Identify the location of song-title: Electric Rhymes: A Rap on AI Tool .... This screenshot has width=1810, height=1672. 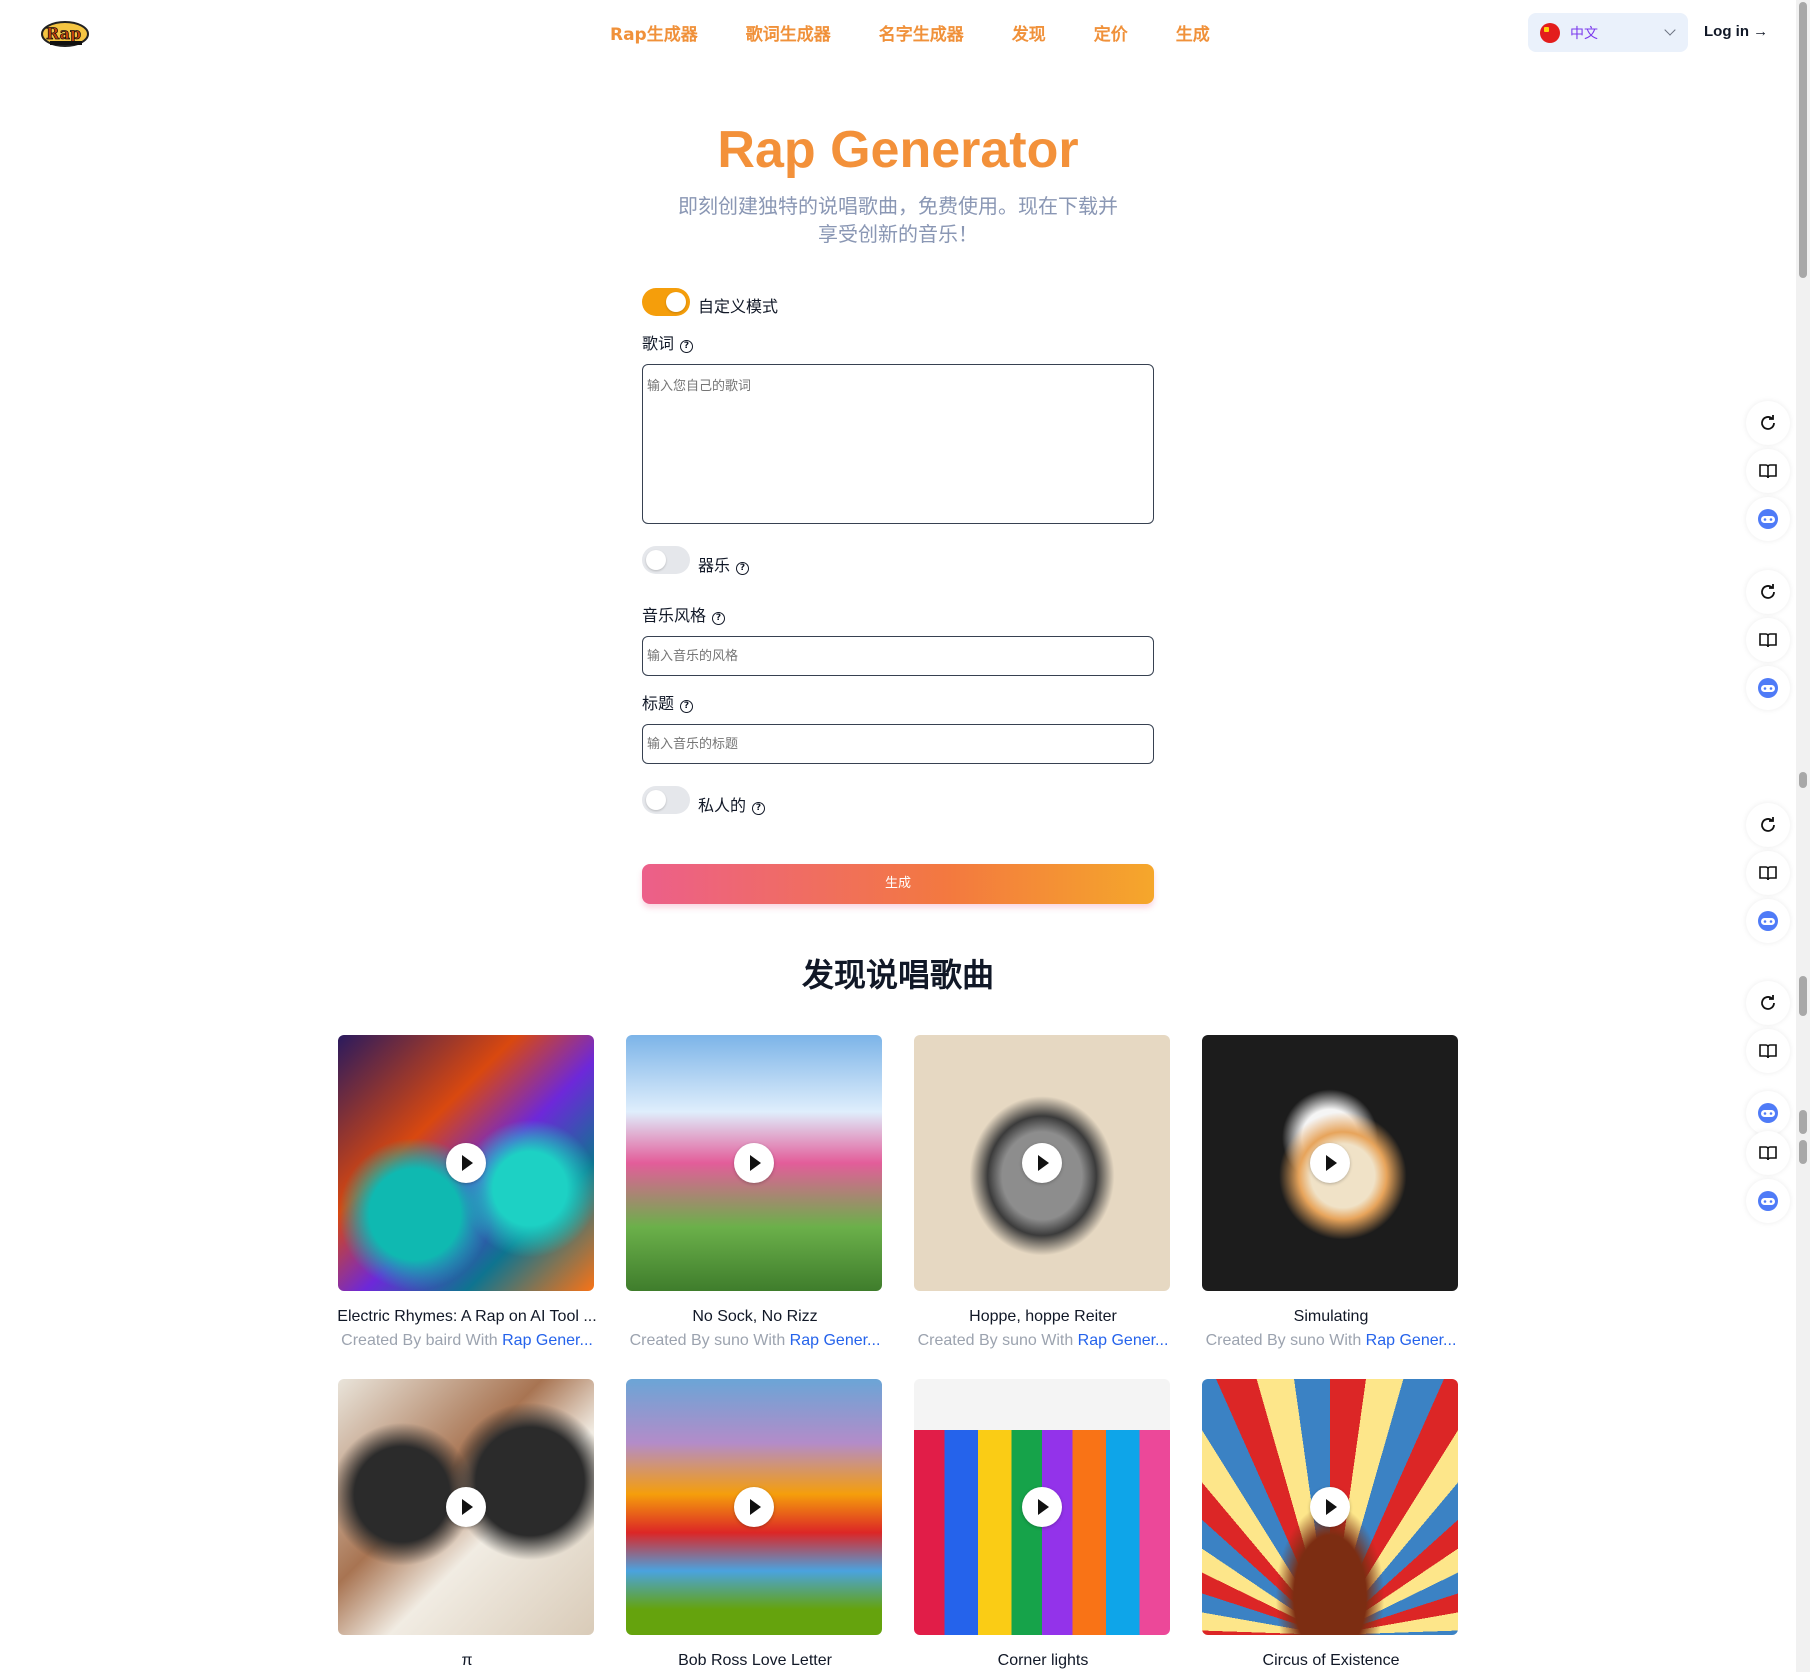
(467, 1317).